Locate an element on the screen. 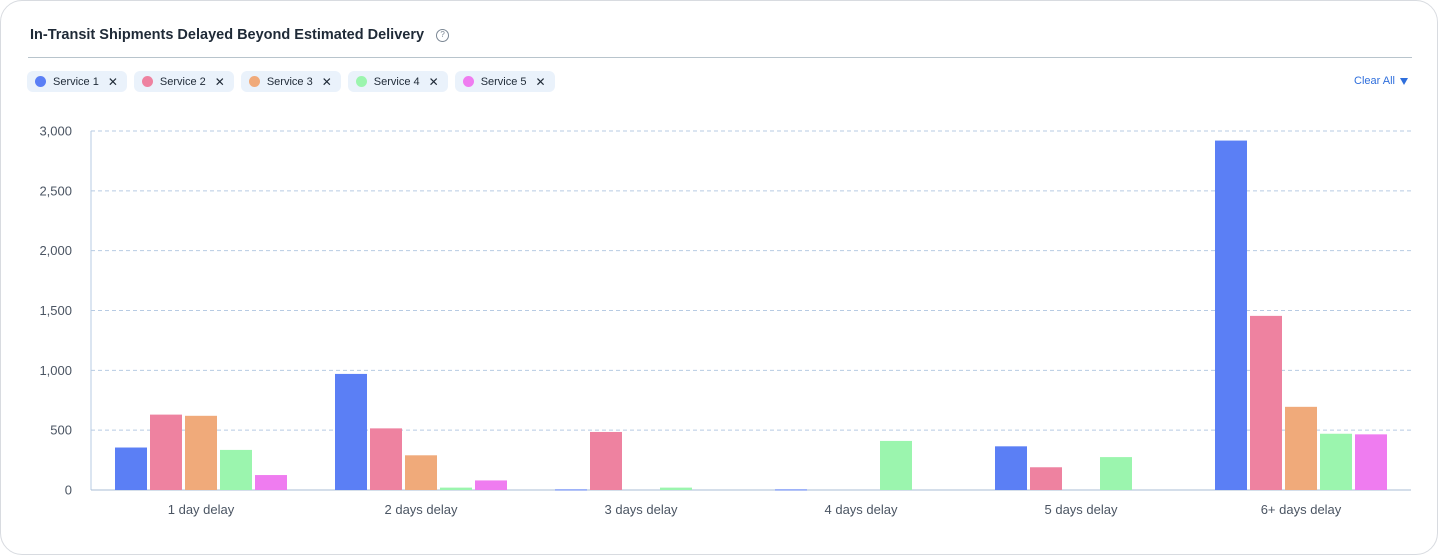 Image resolution: width=1440 pixels, height=557 pixels. x-tick-label: 6+ days delay is located at coordinates (1301, 509).